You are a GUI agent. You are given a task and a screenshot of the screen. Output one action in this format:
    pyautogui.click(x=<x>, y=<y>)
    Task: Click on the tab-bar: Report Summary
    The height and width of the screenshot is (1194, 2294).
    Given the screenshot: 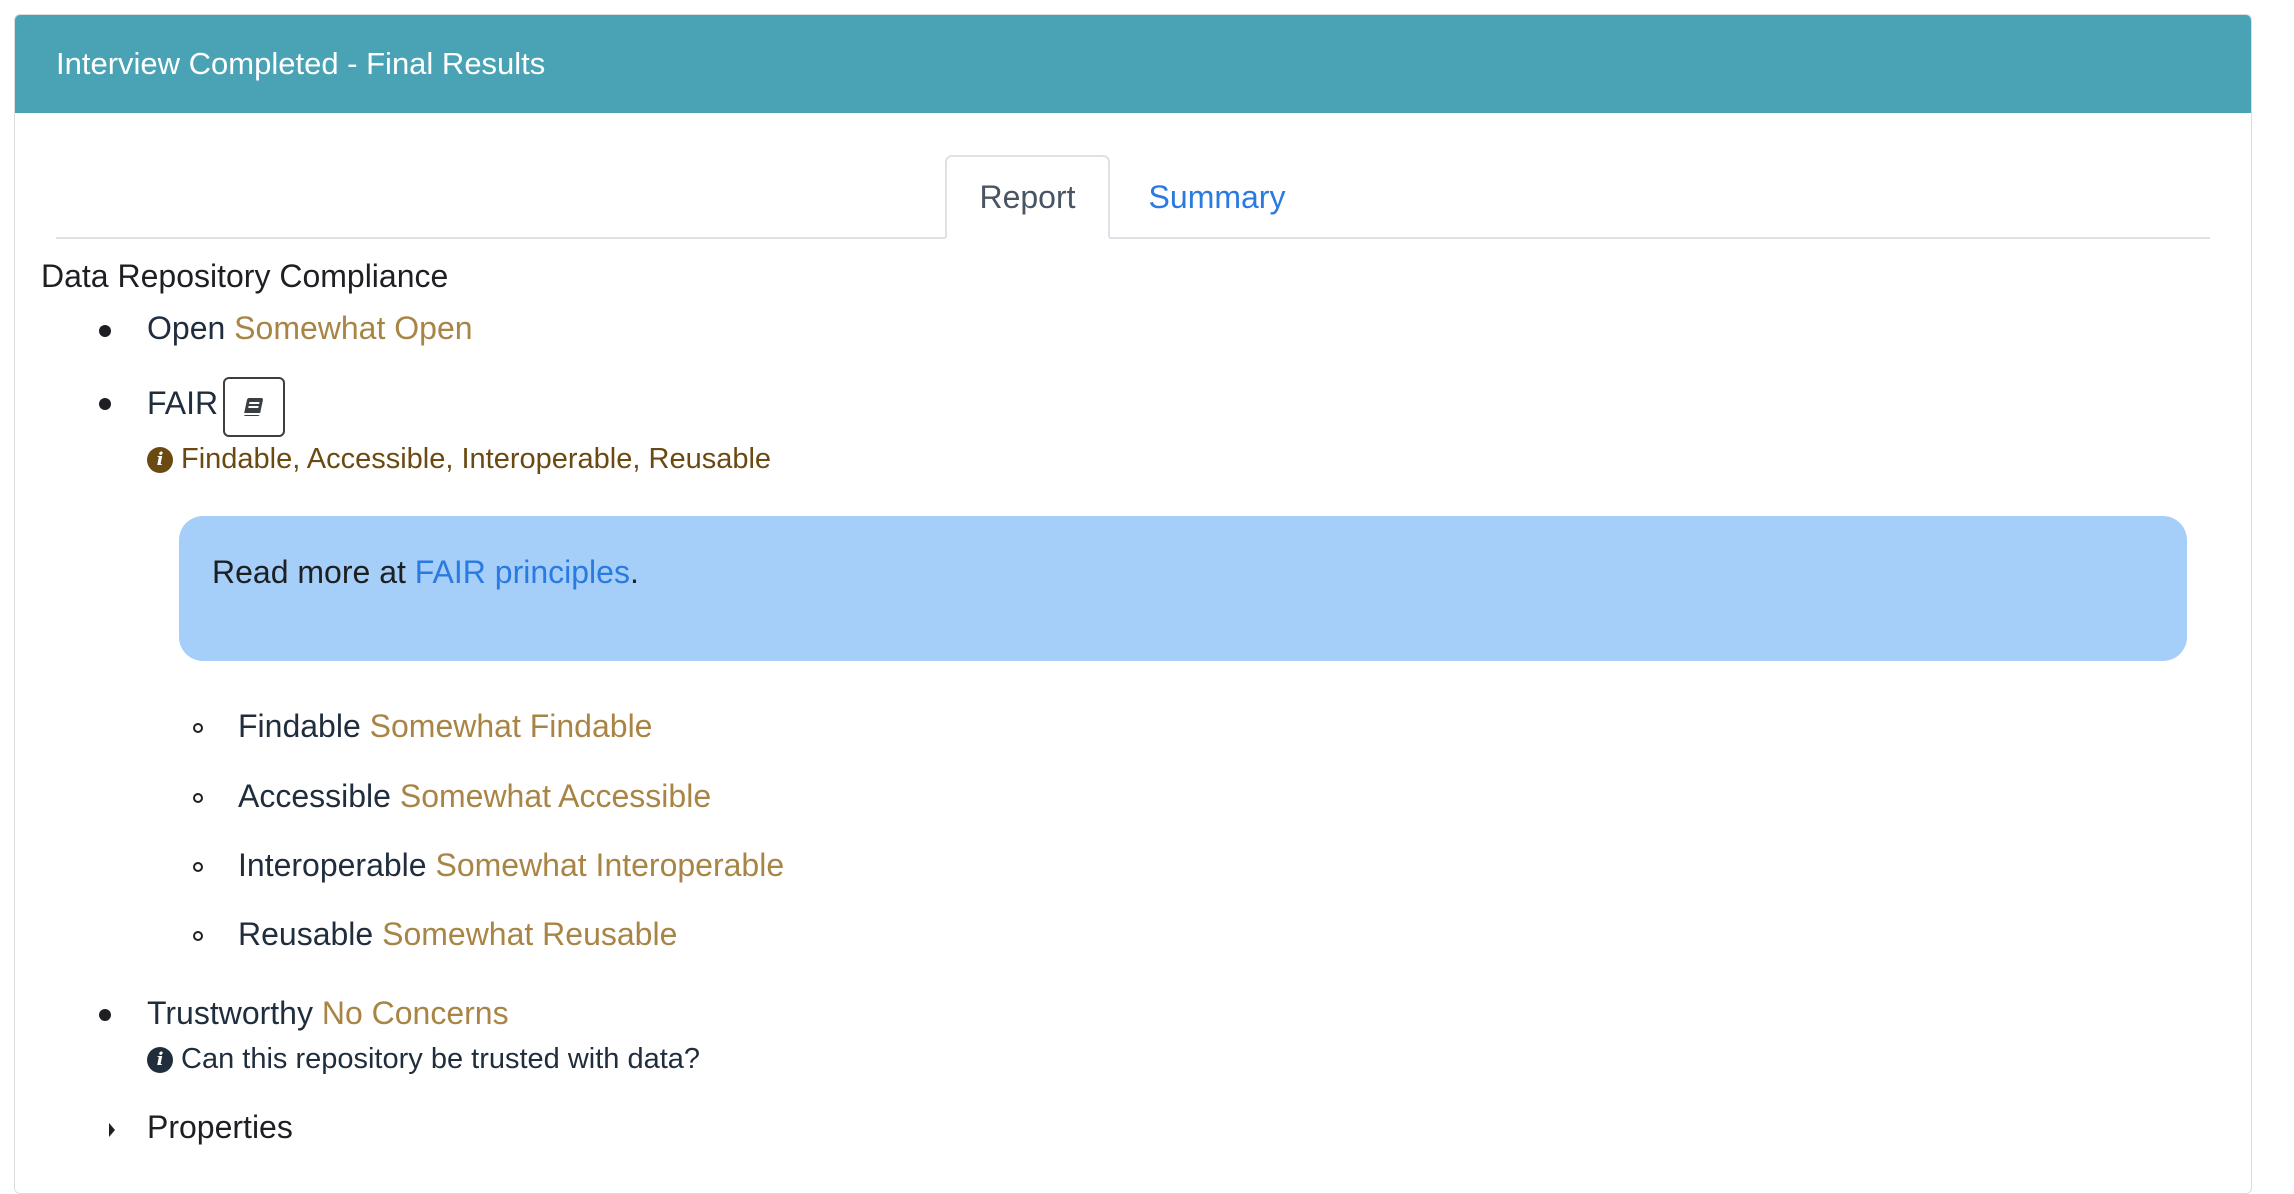 What is the action you would take?
    pyautogui.click(x=1133, y=176)
    